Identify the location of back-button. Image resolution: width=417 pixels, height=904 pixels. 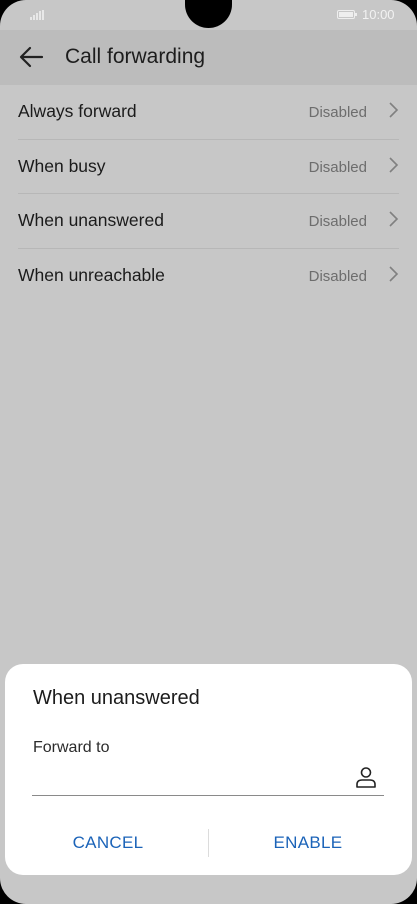
(32, 58).